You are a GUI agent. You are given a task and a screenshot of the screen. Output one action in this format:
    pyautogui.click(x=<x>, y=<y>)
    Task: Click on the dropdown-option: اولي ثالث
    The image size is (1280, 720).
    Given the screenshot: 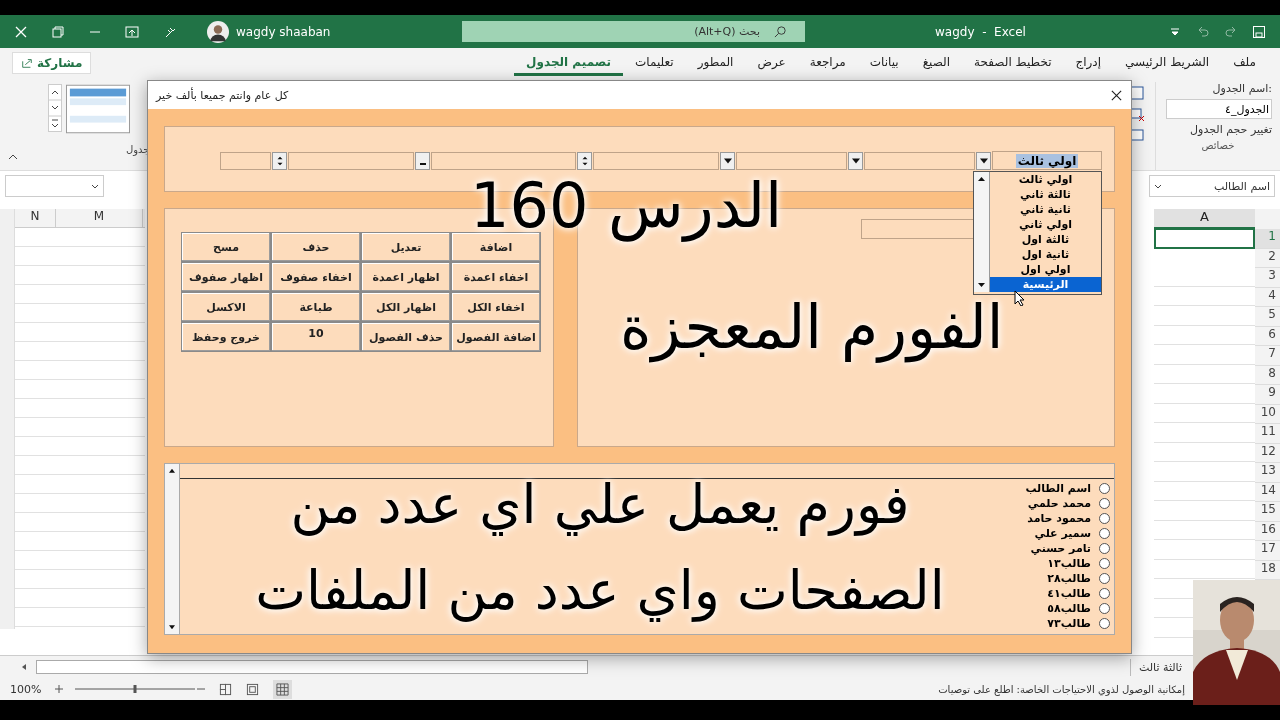 What is the action you would take?
    pyautogui.click(x=1045, y=179)
    